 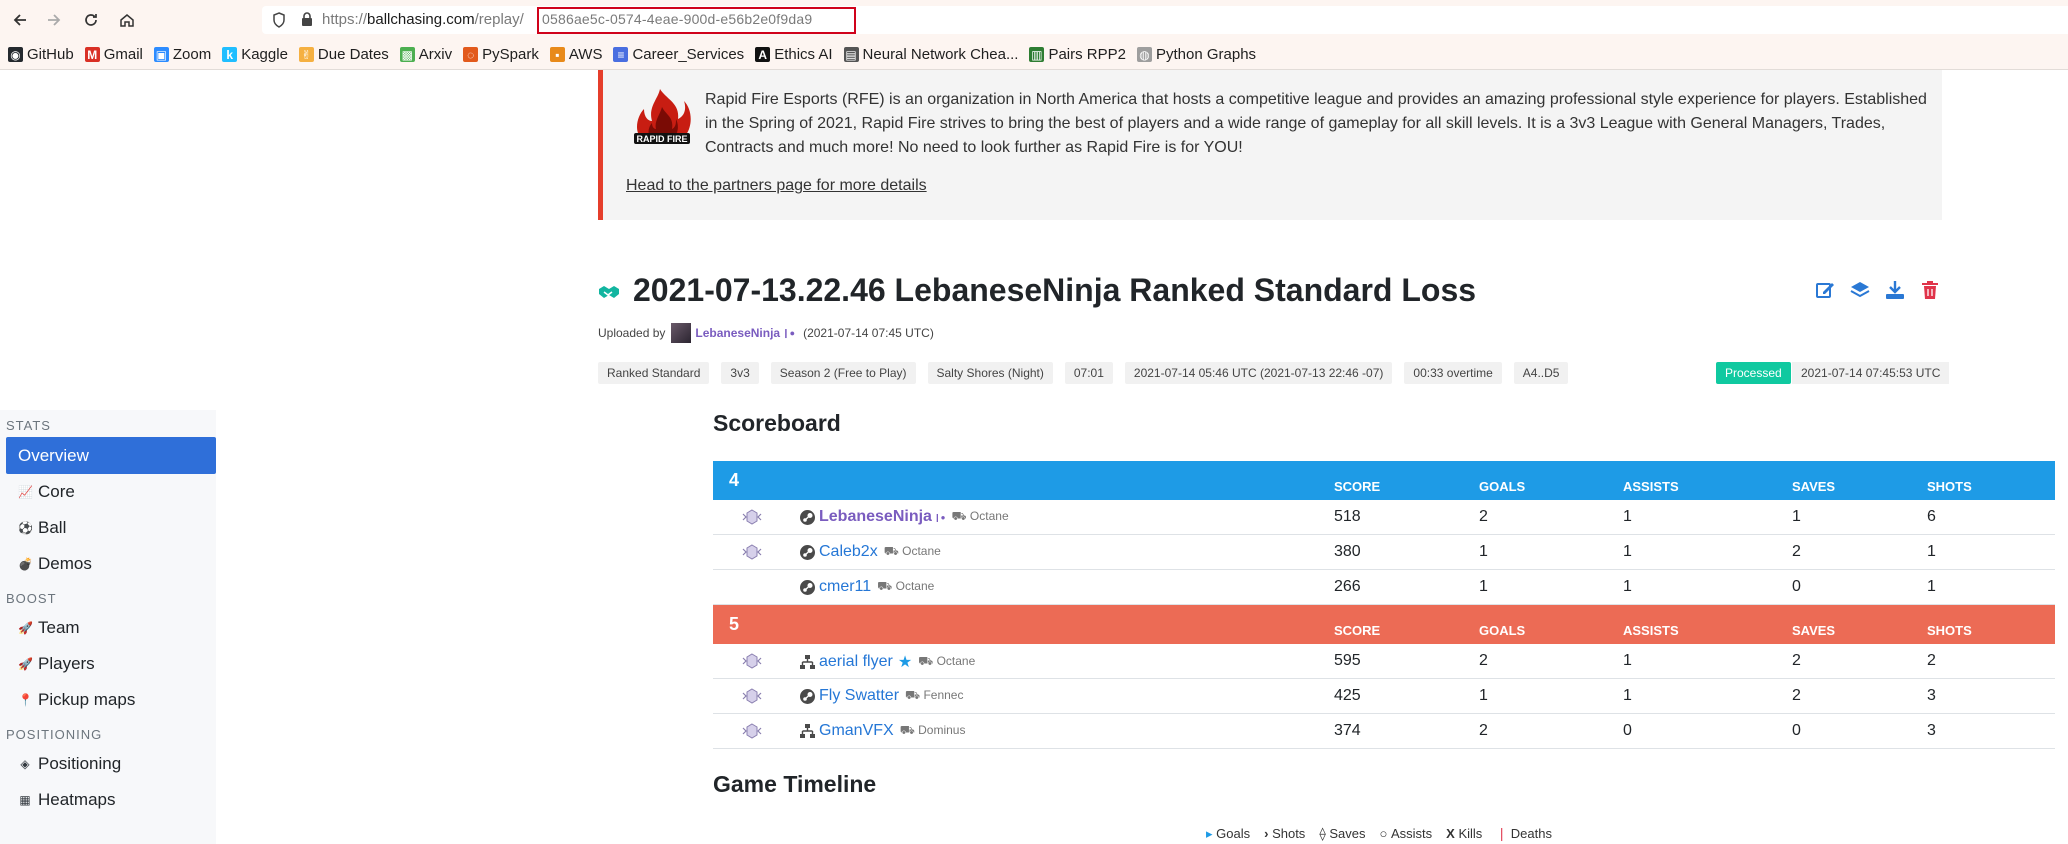 I want to click on lock-icon, so click(x=307, y=19).